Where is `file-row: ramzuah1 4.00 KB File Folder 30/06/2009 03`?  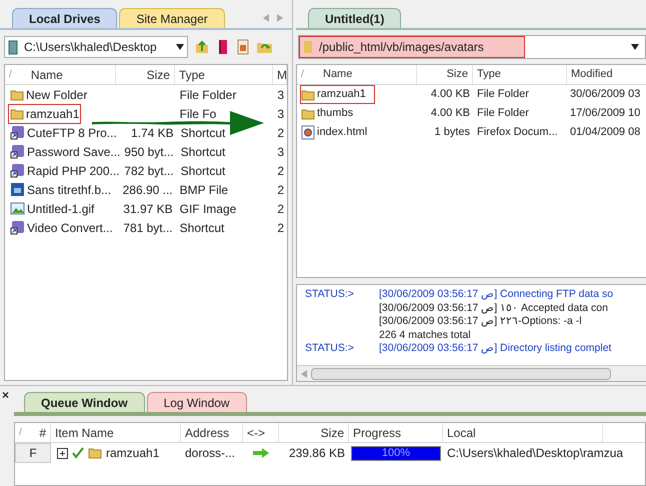 file-row: ramzuah1 4.00 KB File Folder 30/06/2009 03 is located at coordinates (471, 94).